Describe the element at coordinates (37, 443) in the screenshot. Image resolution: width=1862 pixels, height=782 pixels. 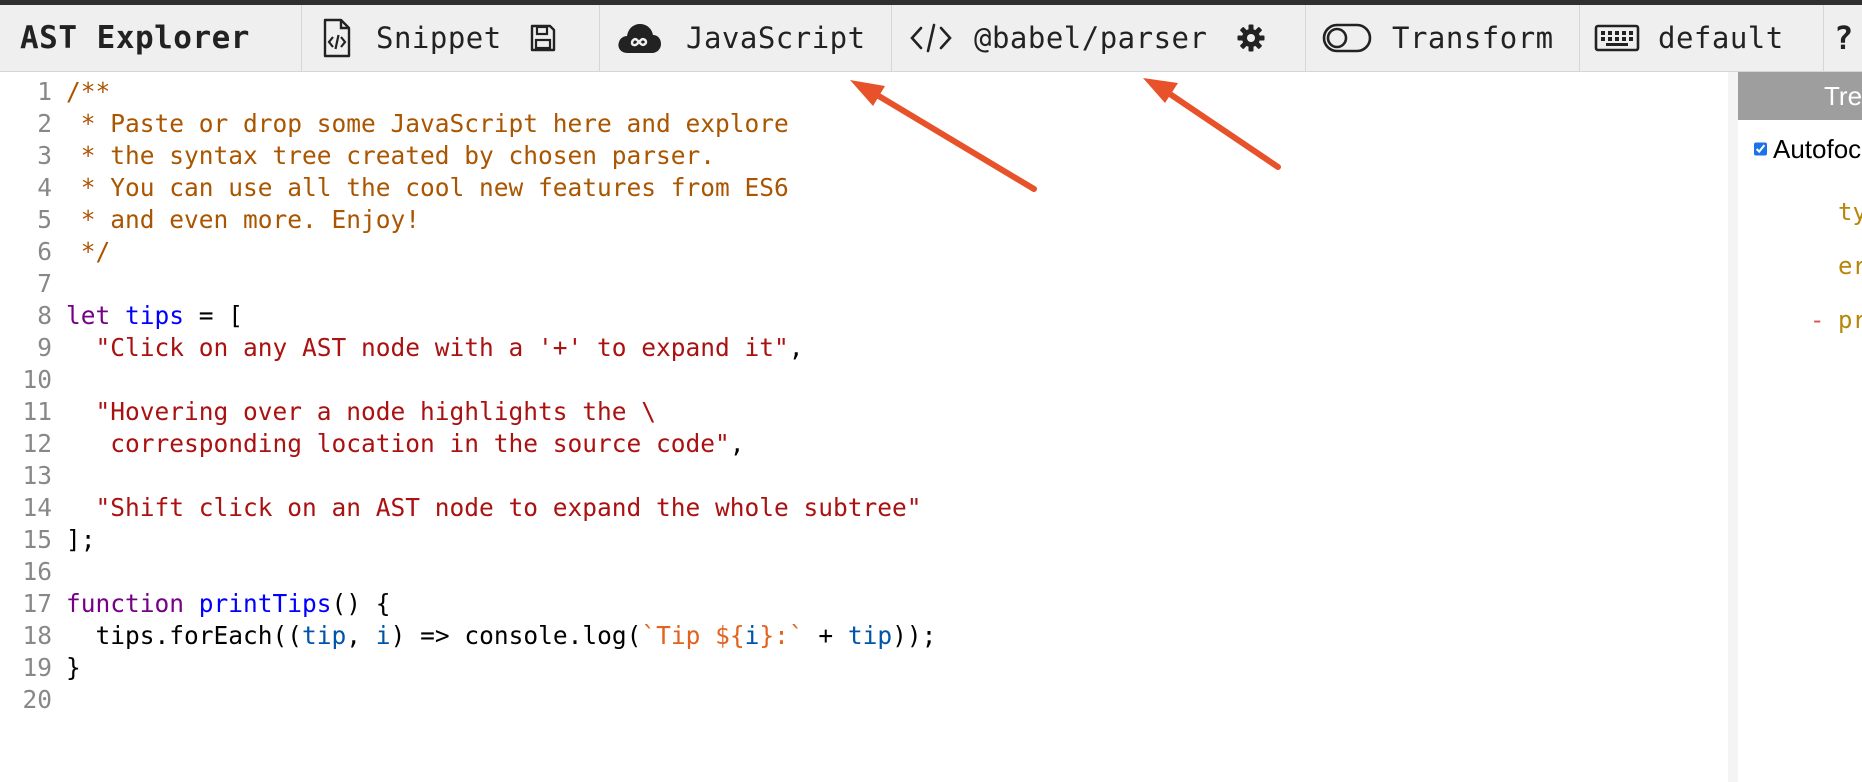
I see `line-number: 12` at that location.